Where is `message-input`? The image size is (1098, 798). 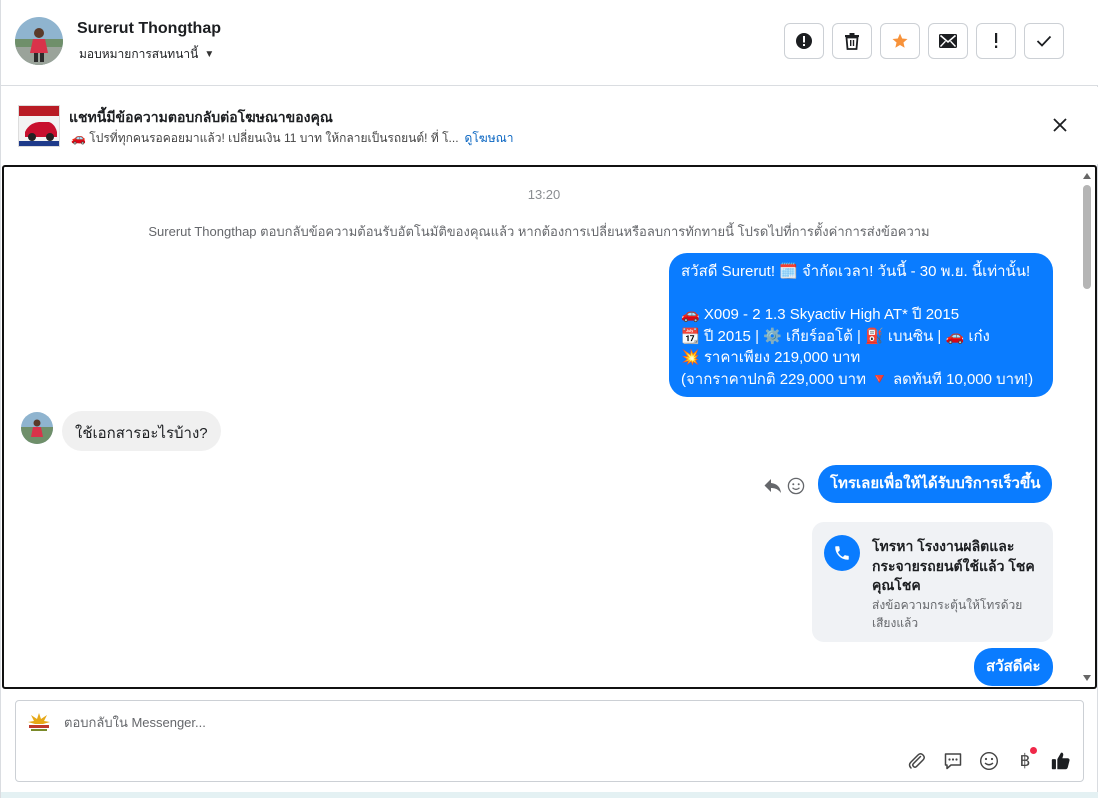
message-input is located at coordinates (414, 722).